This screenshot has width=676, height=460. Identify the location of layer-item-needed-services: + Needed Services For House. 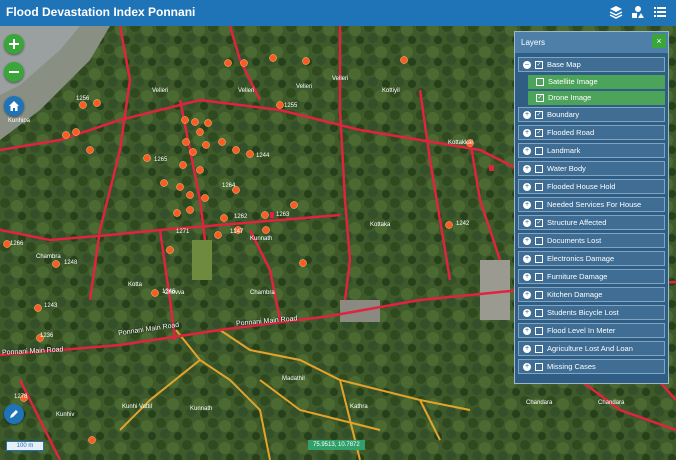
(591, 204).